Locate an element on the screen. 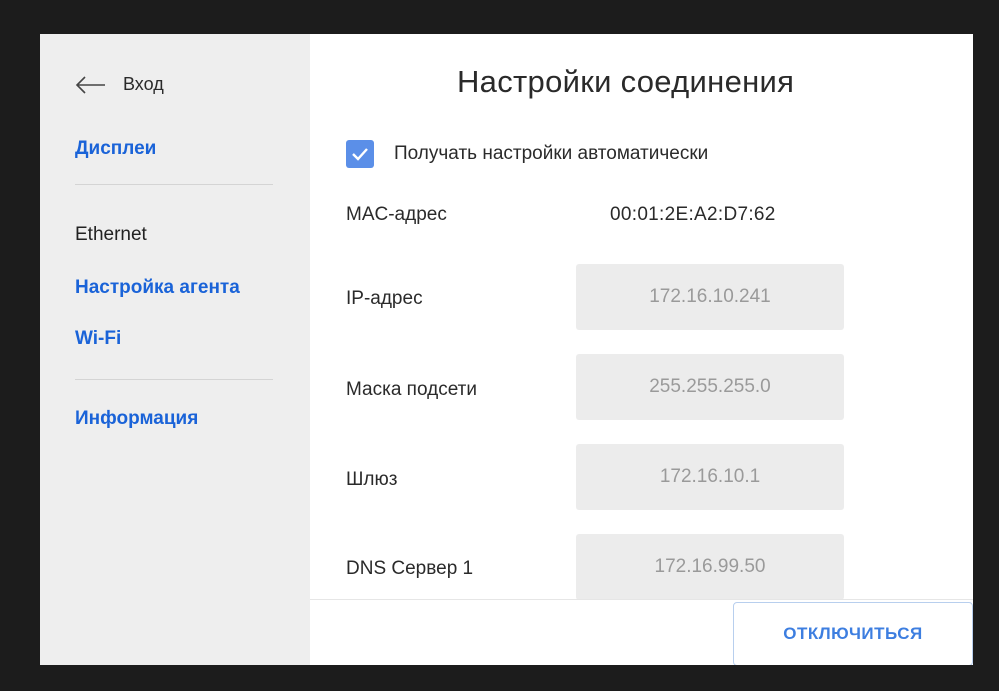 This screenshot has width=999, height=691. sidebar-item-agent-settings: Настройка агента is located at coordinates (157, 288).